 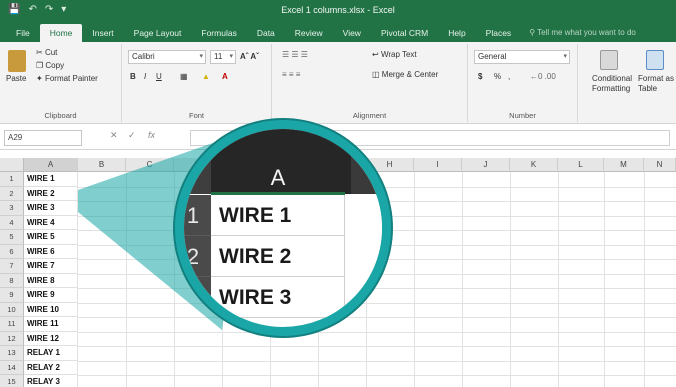 I want to click on cell-a: RELAY 3, so click(x=51, y=381).